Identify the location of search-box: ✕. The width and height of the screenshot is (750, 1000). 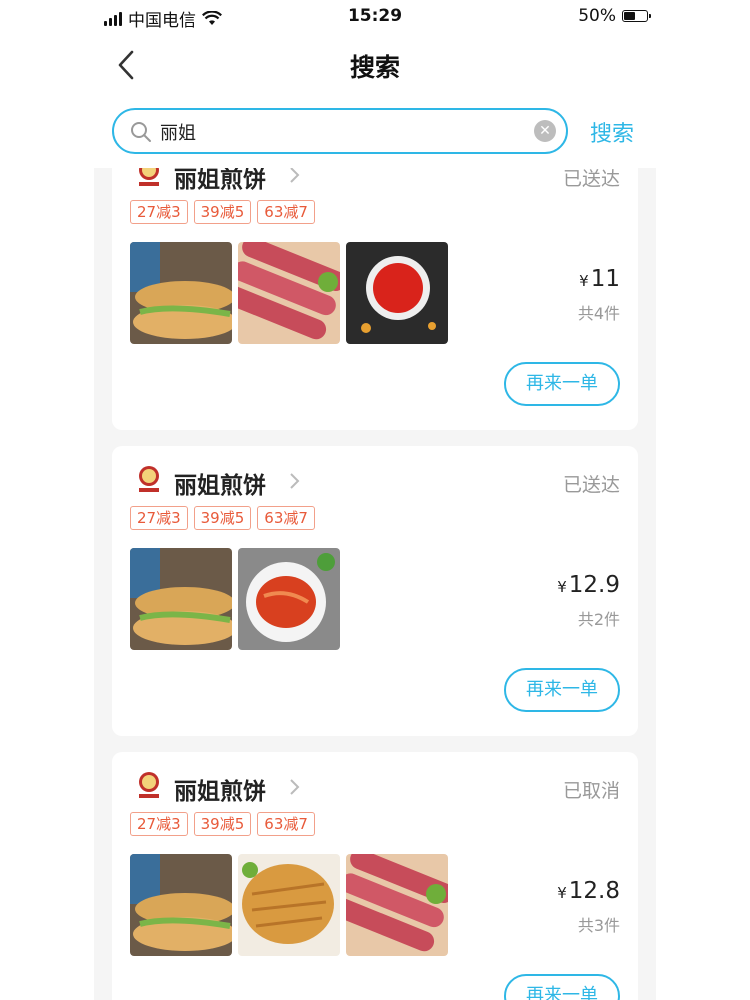
(340, 131).